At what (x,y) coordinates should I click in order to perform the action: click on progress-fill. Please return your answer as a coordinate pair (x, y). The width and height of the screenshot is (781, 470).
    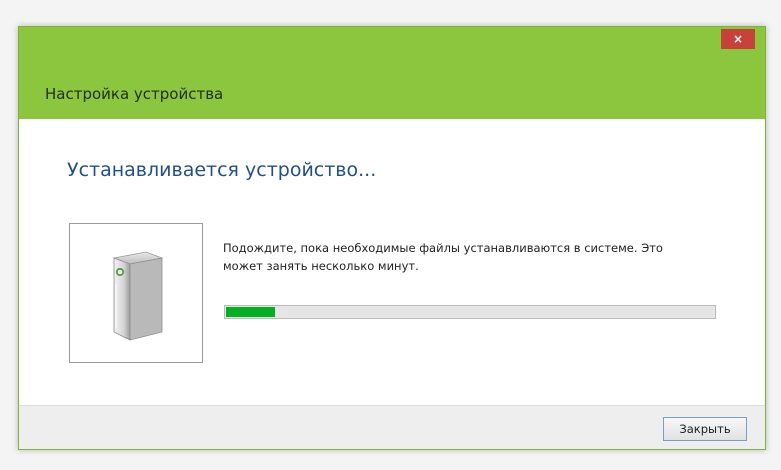
    Looking at the image, I should click on (250, 312).